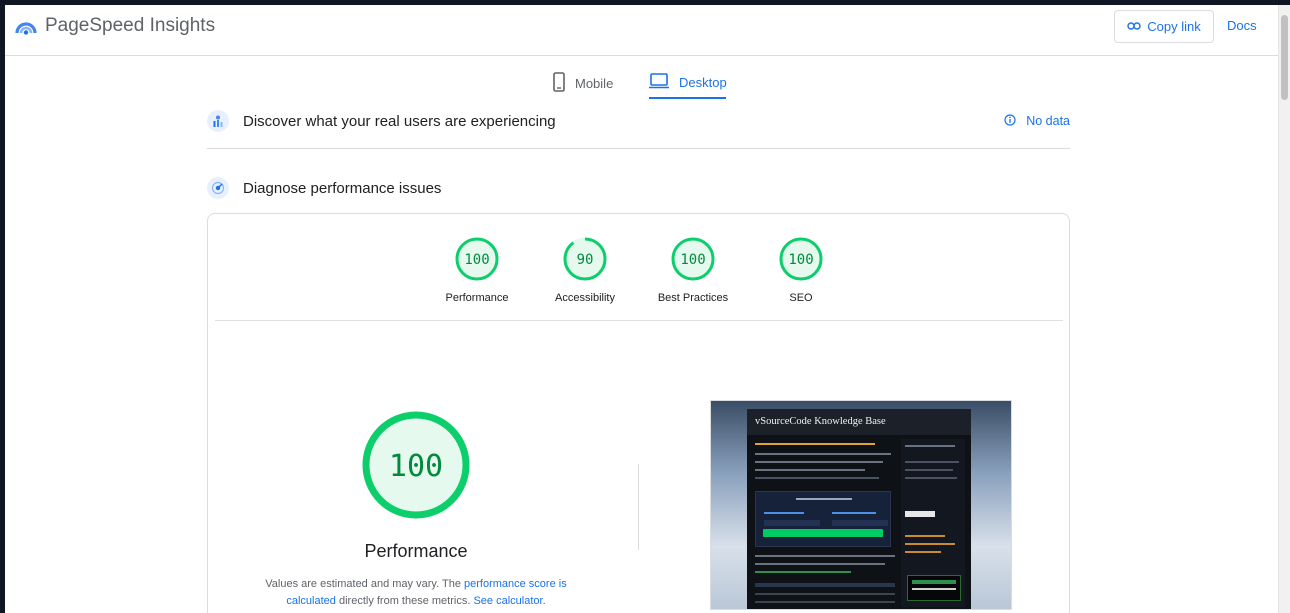 This screenshot has height=613, width=1290. I want to click on score-performance-label: Performance, so click(477, 298).